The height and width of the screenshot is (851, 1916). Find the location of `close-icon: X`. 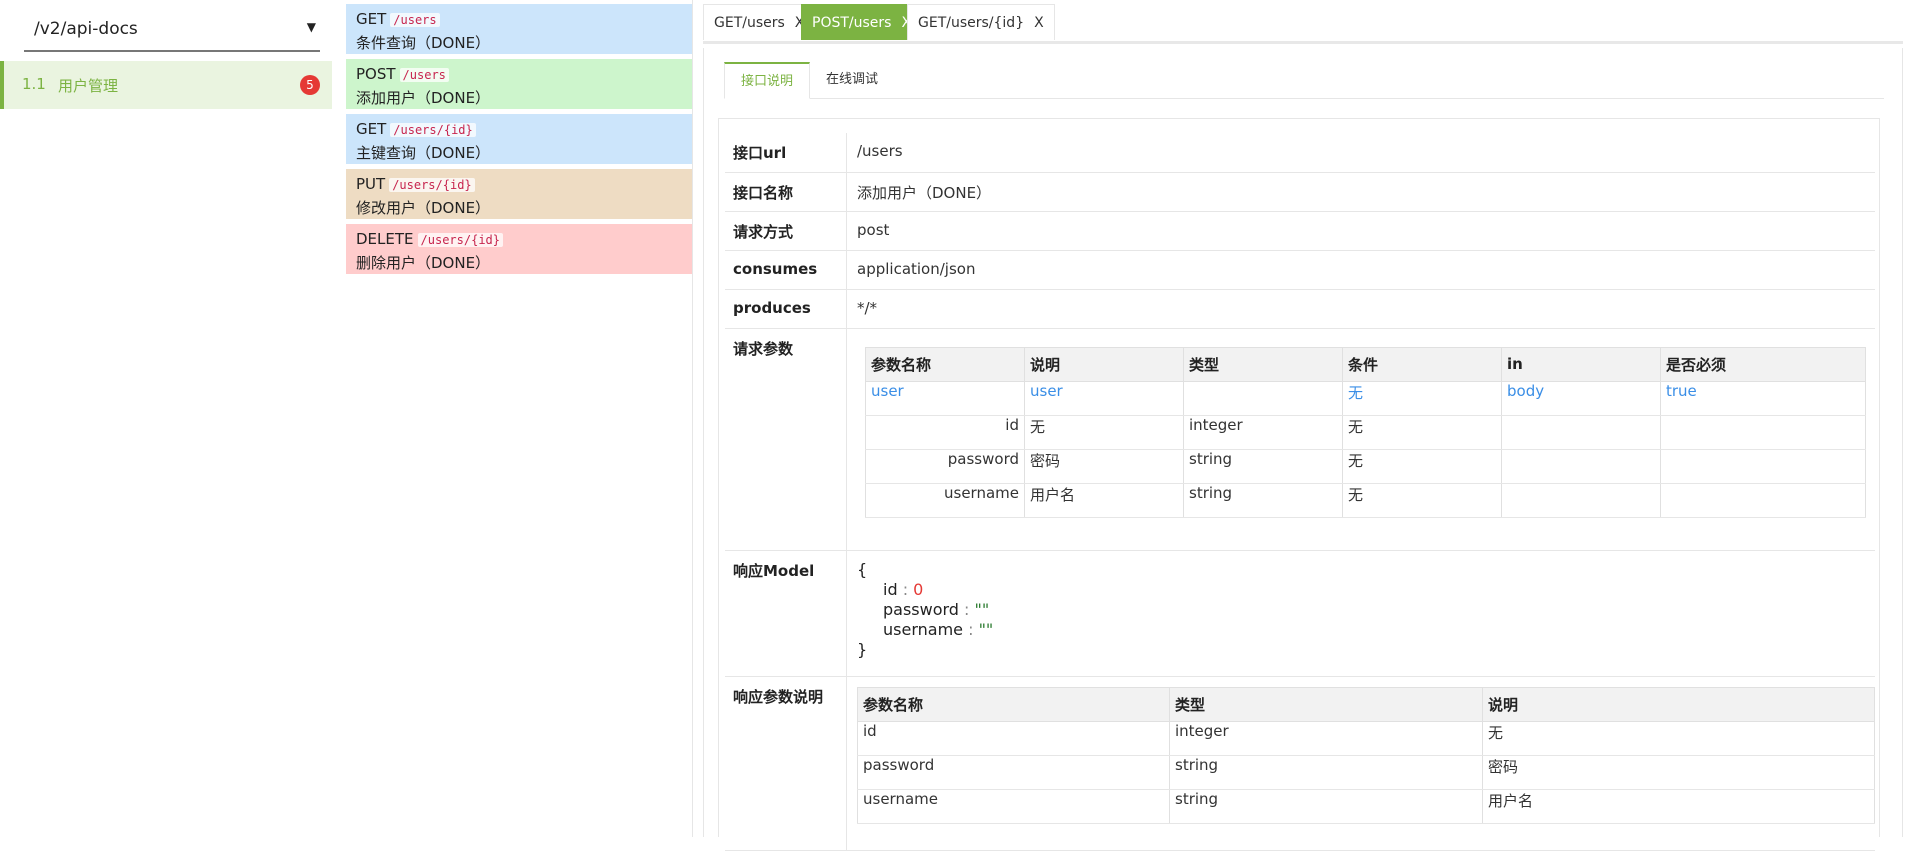

close-icon: X is located at coordinates (1039, 23).